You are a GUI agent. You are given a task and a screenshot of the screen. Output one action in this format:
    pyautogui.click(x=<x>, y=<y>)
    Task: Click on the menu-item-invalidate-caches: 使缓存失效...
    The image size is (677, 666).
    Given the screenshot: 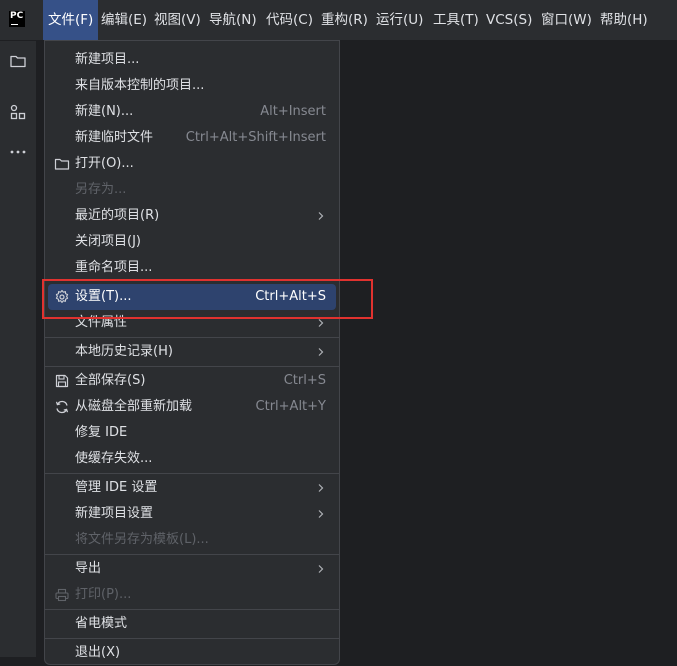 What is the action you would take?
    pyautogui.click(x=192, y=459)
    